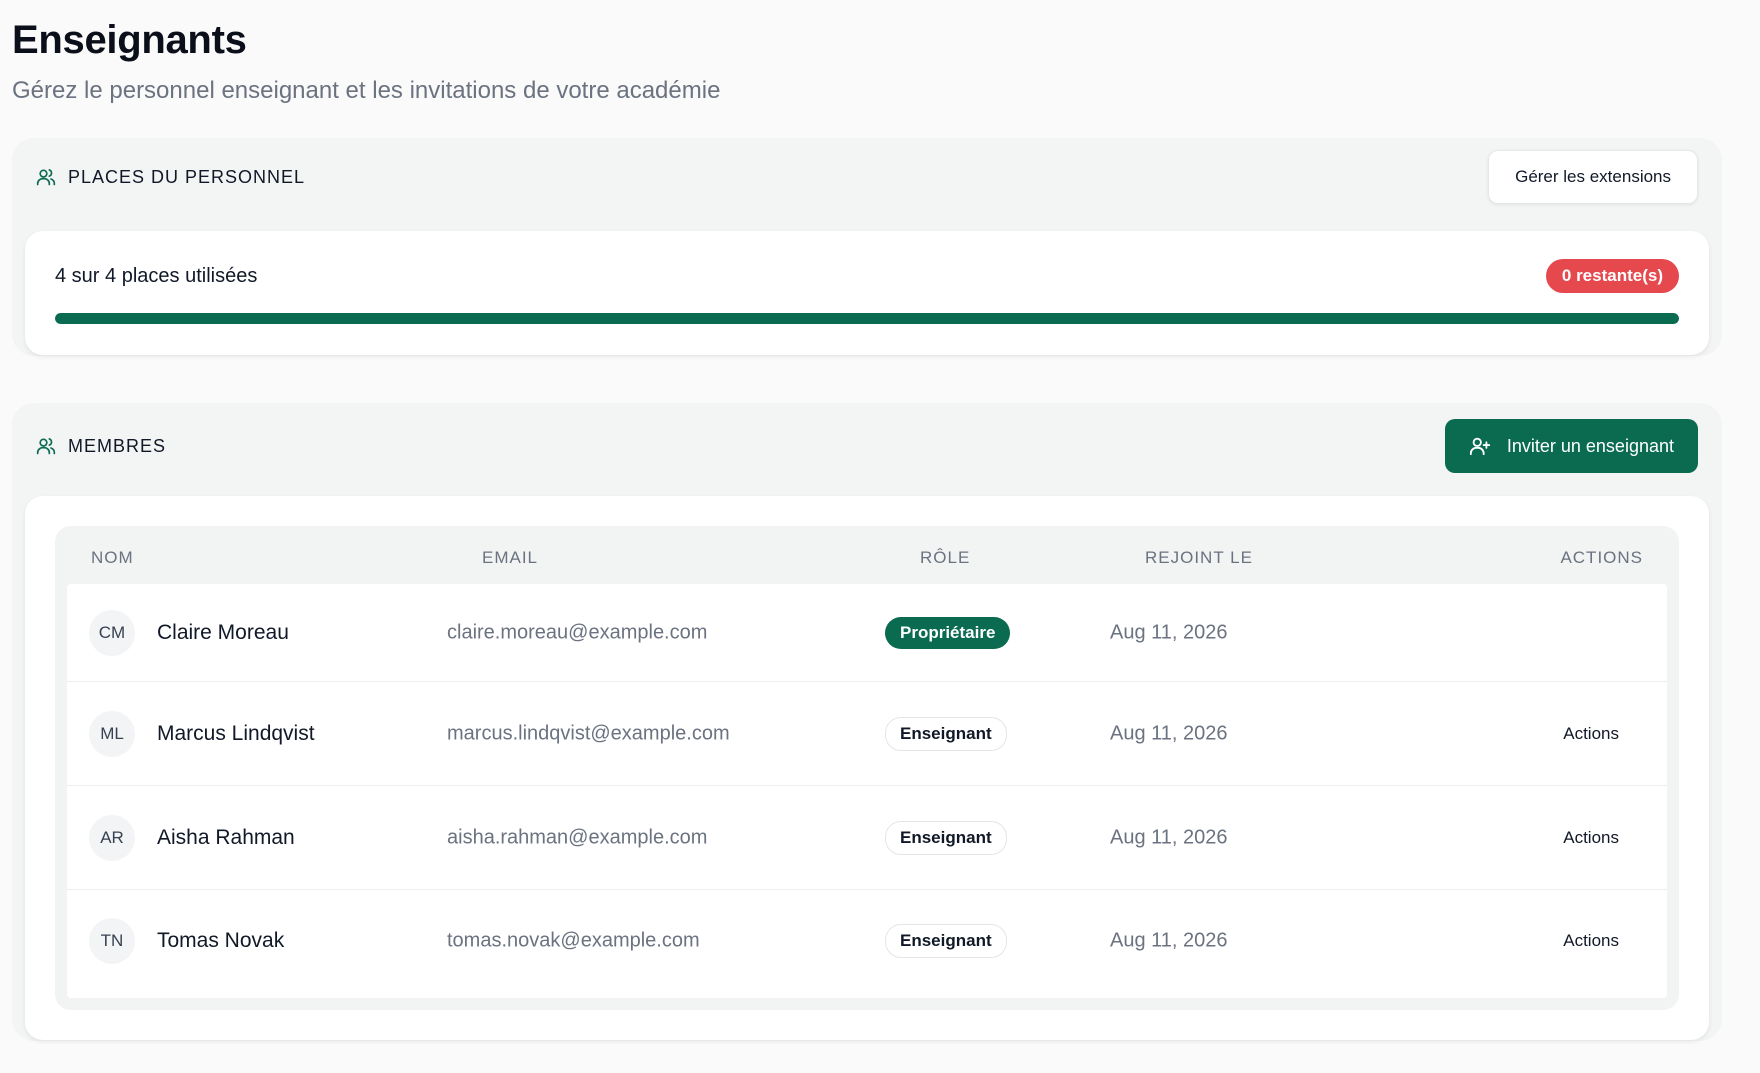  What do you see at coordinates (112, 941) in the screenshot?
I see `avatar: TN` at bounding box center [112, 941].